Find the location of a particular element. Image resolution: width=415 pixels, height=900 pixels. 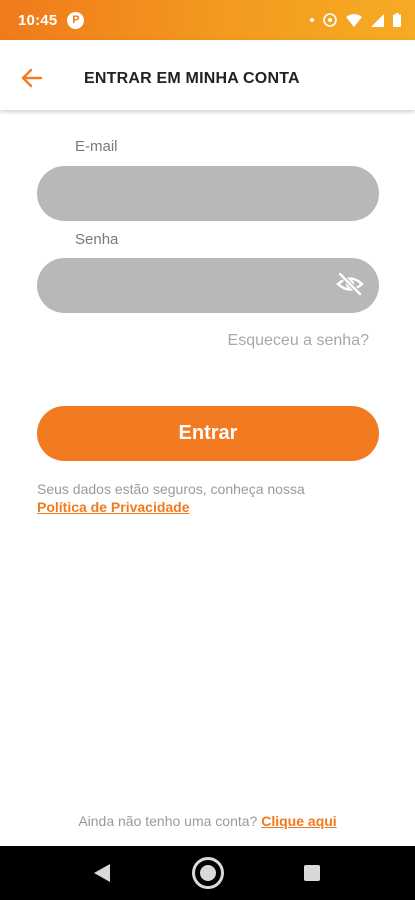

status-time: 10:45 is located at coordinates (38, 20).